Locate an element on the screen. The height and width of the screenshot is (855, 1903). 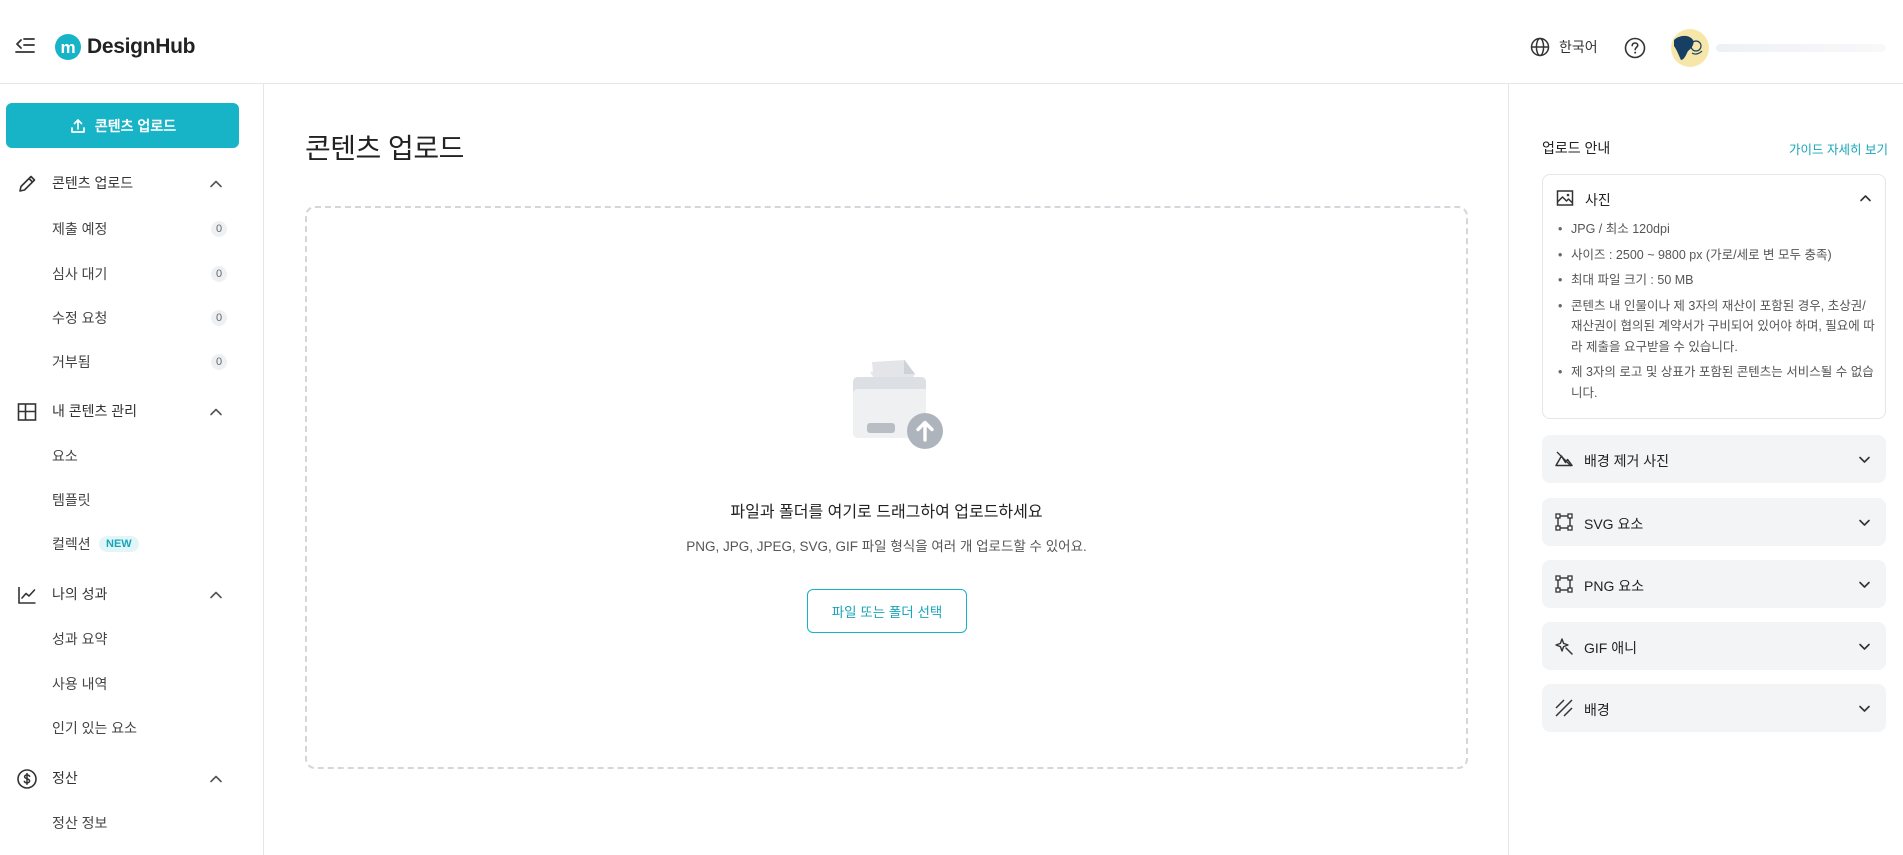
avatar-image is located at coordinates (1688, 47).